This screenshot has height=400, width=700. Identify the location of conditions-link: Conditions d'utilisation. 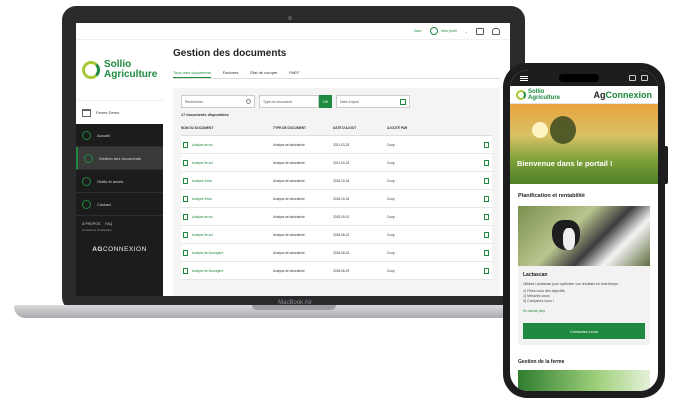
(119, 230).